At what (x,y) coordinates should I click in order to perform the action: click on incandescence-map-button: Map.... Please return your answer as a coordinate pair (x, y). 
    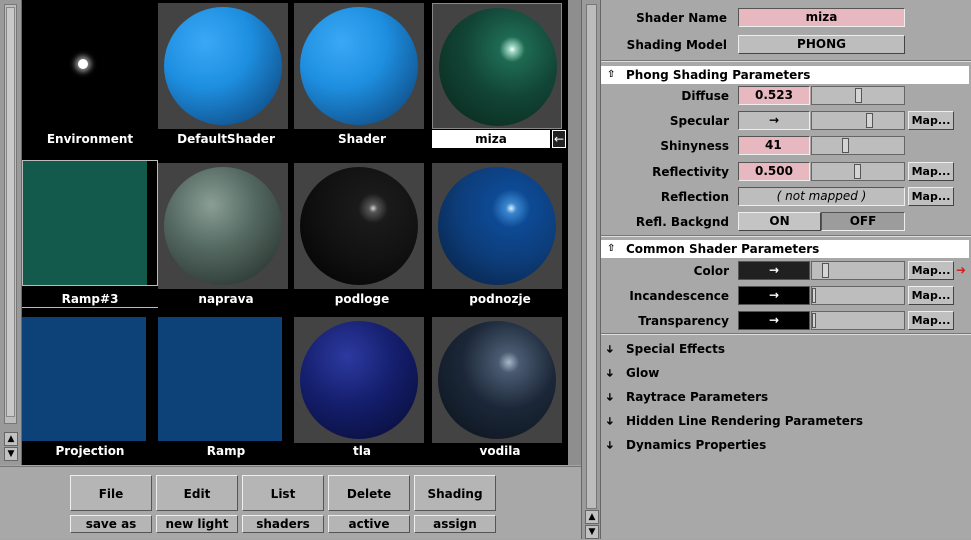
    Looking at the image, I should click on (931, 295).